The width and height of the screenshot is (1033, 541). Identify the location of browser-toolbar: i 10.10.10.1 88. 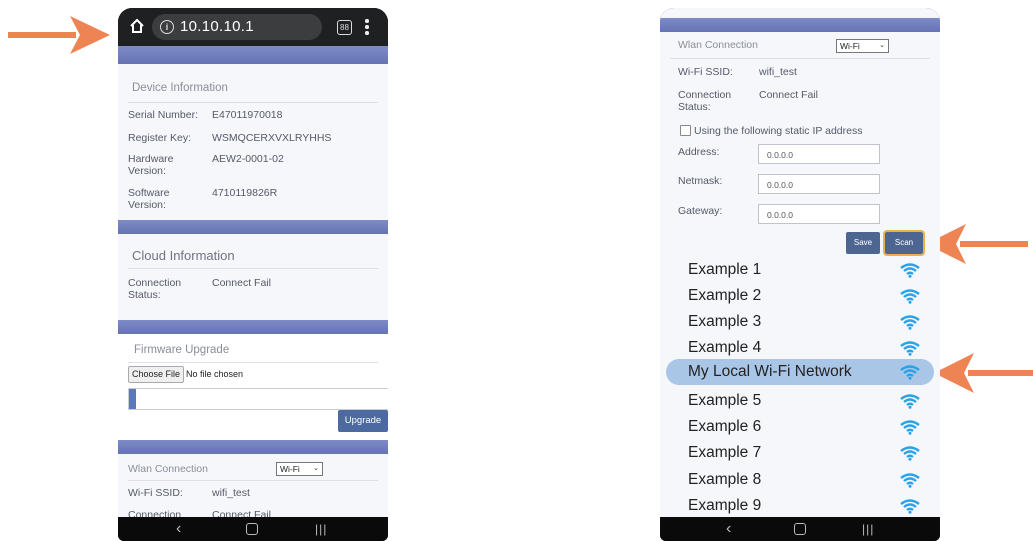
(253, 27).